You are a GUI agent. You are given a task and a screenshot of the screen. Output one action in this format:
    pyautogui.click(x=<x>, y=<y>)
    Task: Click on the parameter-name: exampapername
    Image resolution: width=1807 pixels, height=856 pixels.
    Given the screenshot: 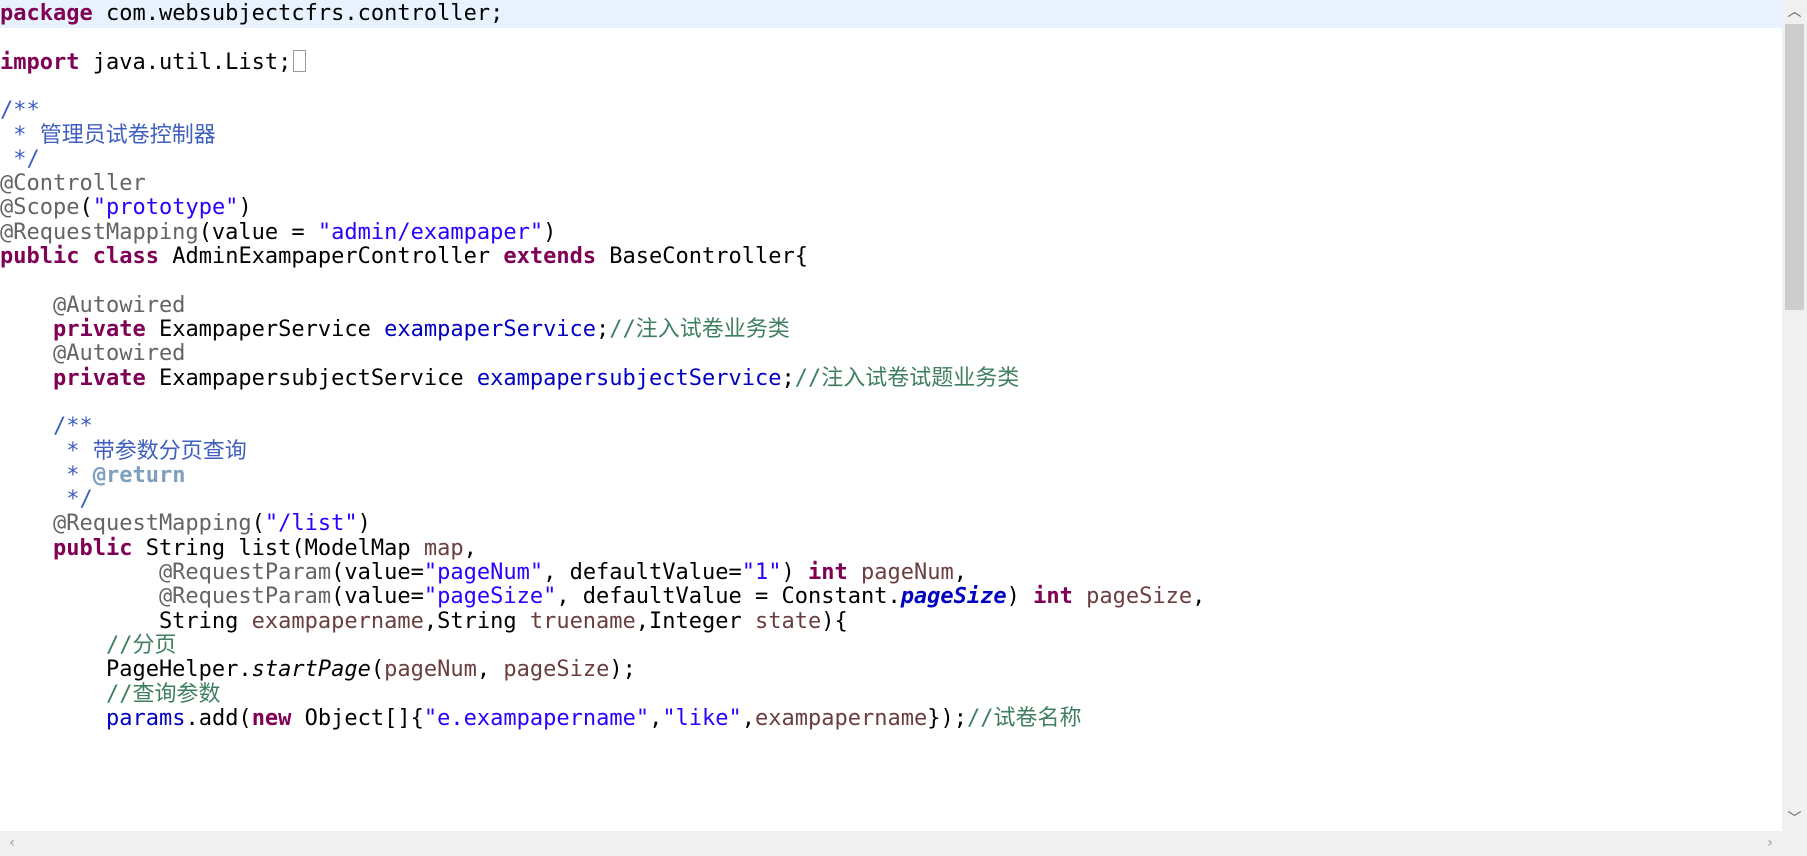 What is the action you would take?
    pyautogui.click(x=337, y=621)
    